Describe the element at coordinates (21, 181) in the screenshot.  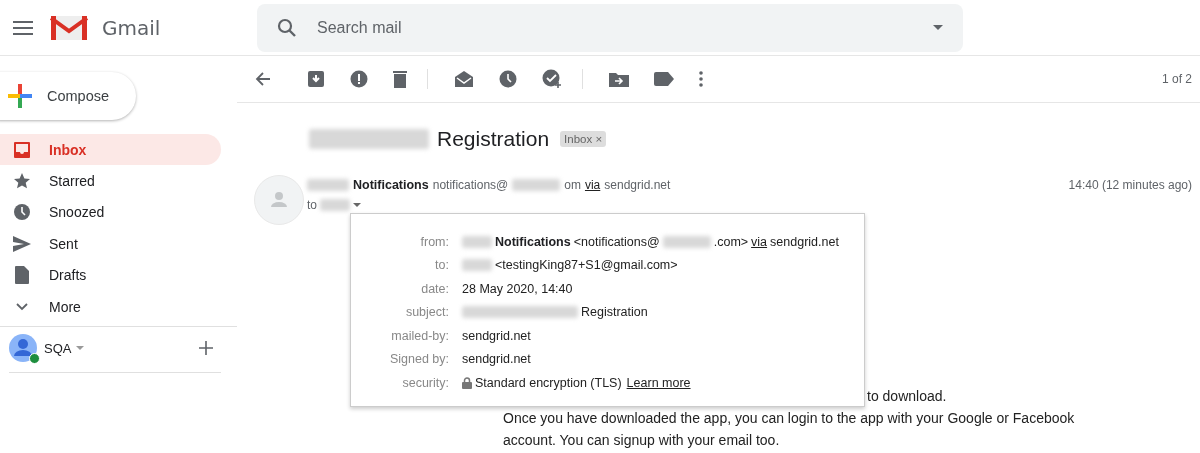
I see `star-icon` at that location.